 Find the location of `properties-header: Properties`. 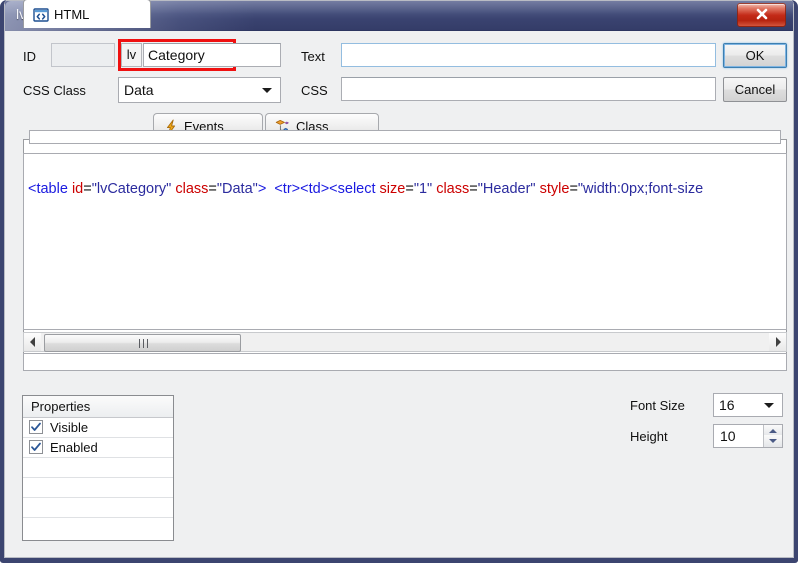

properties-header: Properties is located at coordinates (98, 407).